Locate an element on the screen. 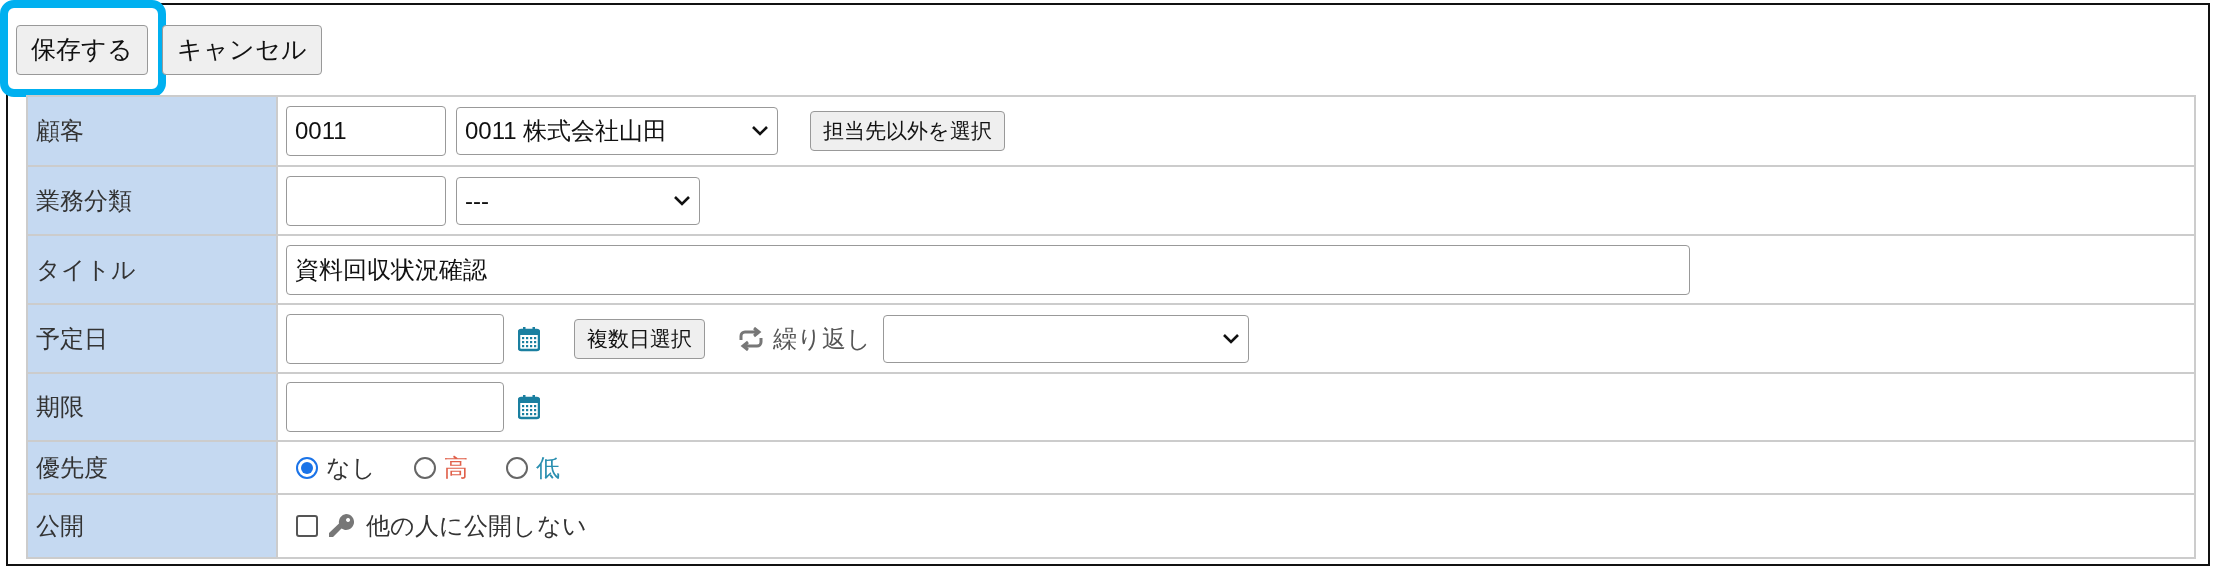 This screenshot has width=2216, height=570. dropdown-select: --- is located at coordinates (578, 200).